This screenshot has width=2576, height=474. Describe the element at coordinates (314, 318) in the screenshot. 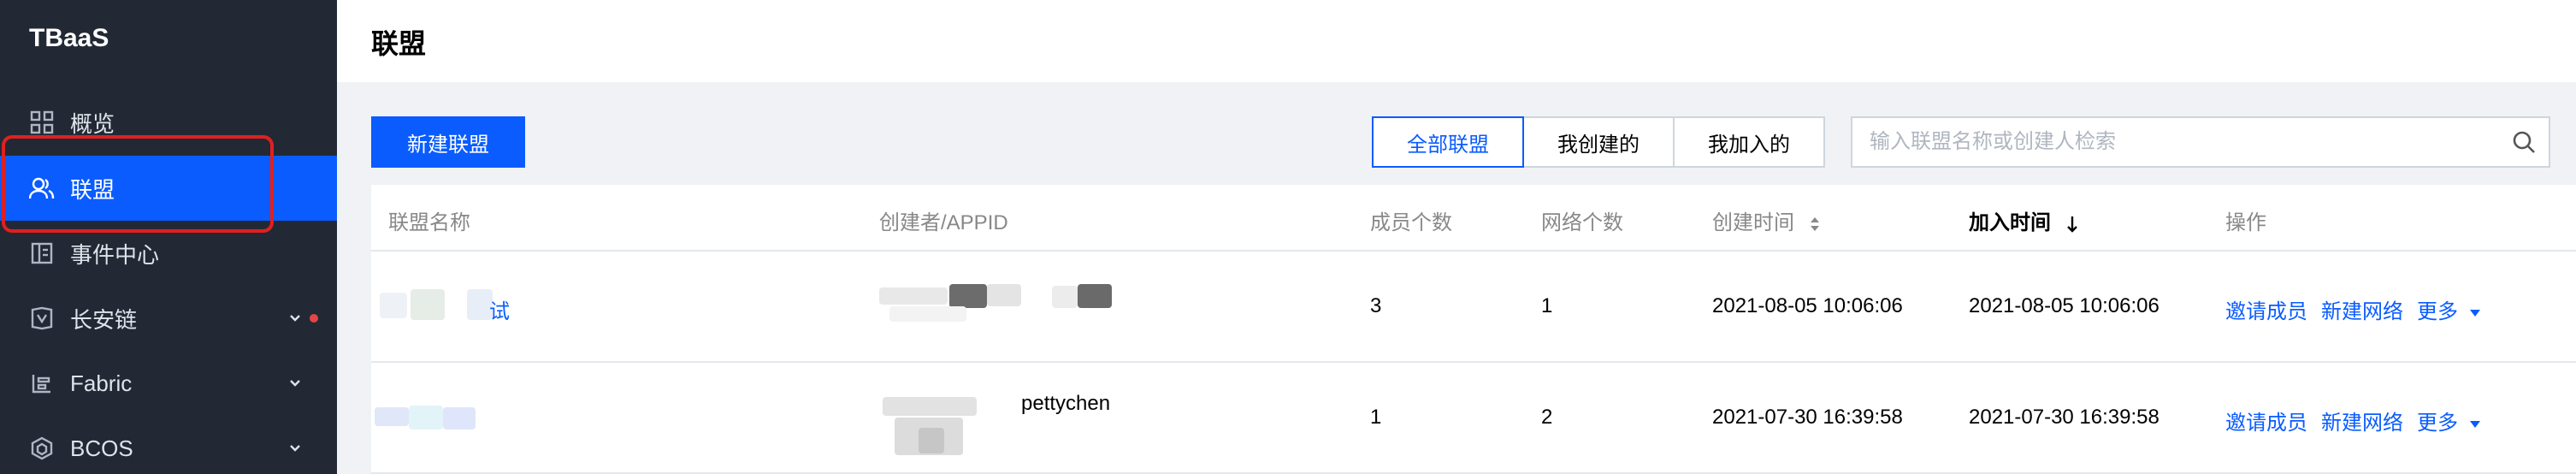

I see `notification-dot` at that location.